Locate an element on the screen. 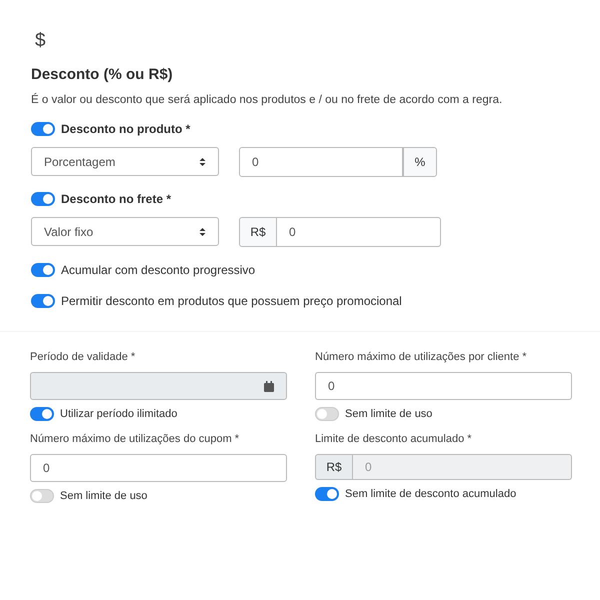 Image resolution: width=600 pixels, height=600 pixels. toggle-label: Acumular com desconto progressivo is located at coordinates (158, 270).